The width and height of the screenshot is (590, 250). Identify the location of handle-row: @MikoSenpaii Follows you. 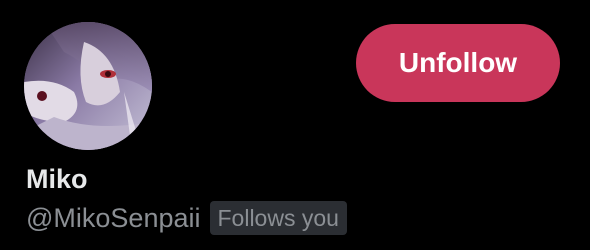
(186, 218).